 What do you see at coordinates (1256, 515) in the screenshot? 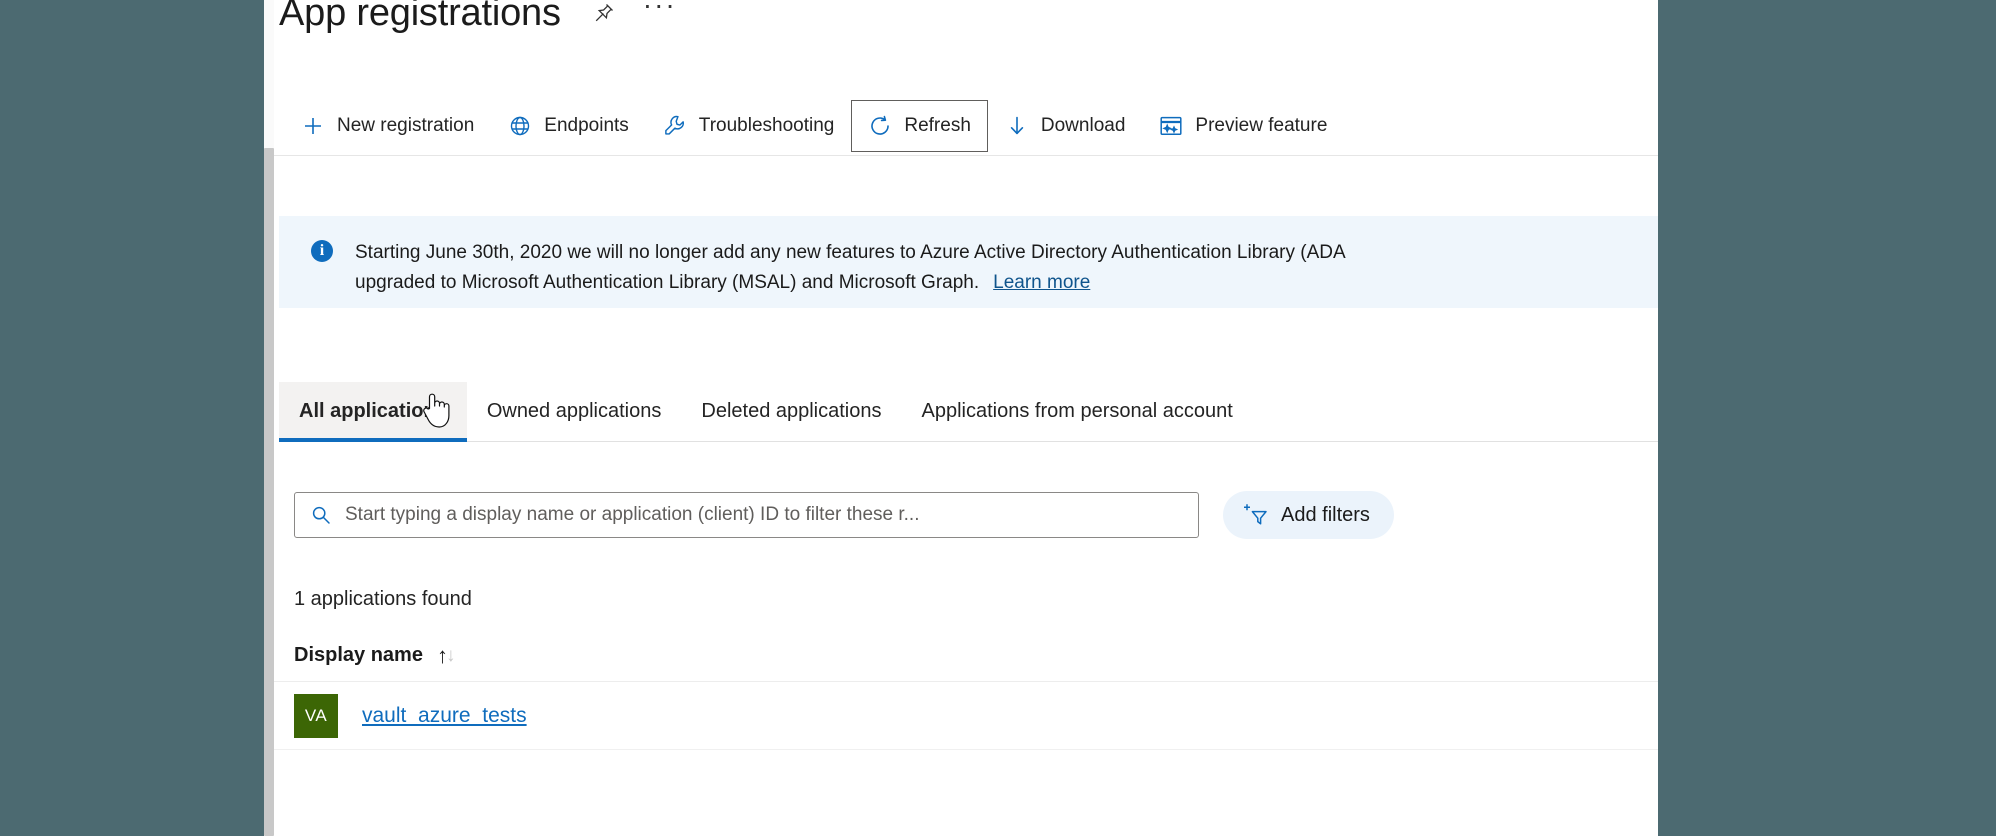
I see `add-filter-icon` at bounding box center [1256, 515].